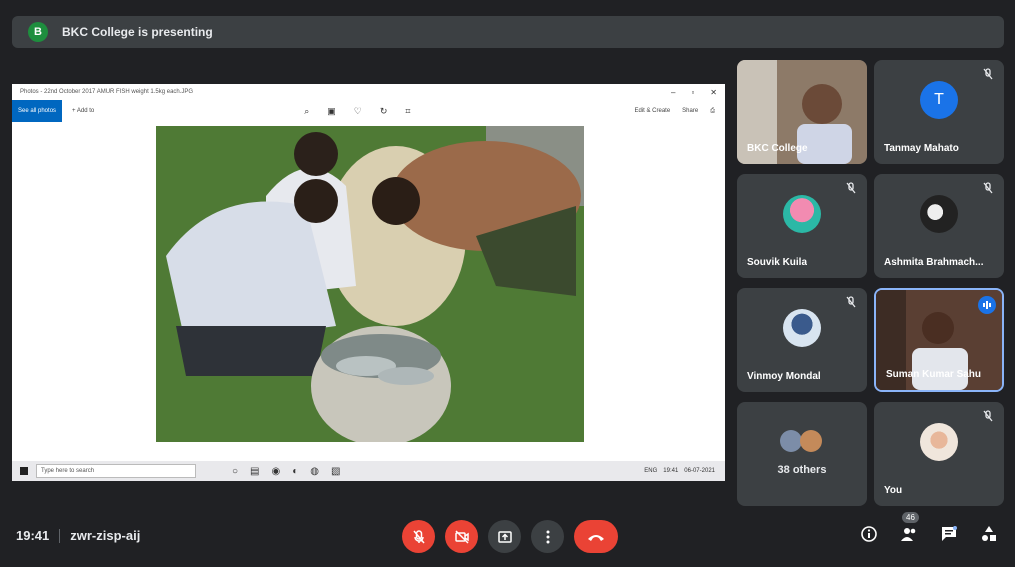 The height and width of the screenshot is (567, 1015). What do you see at coordinates (893, 490) in the screenshot?
I see `participant-name: You` at bounding box center [893, 490].